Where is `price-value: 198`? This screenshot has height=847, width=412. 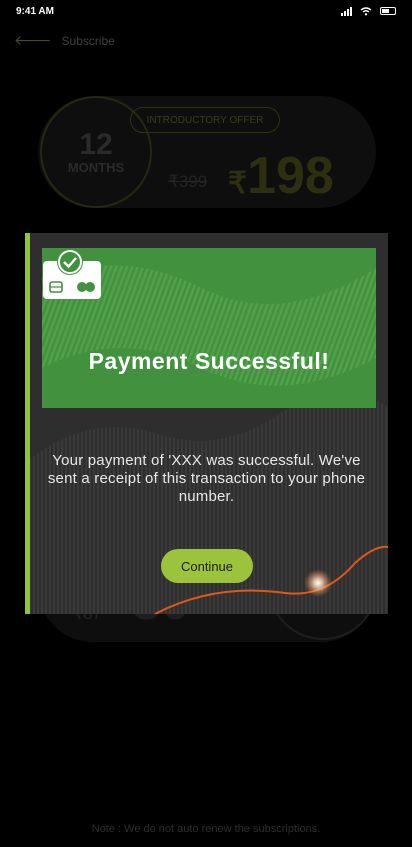
price-value: 198 is located at coordinates (290, 176).